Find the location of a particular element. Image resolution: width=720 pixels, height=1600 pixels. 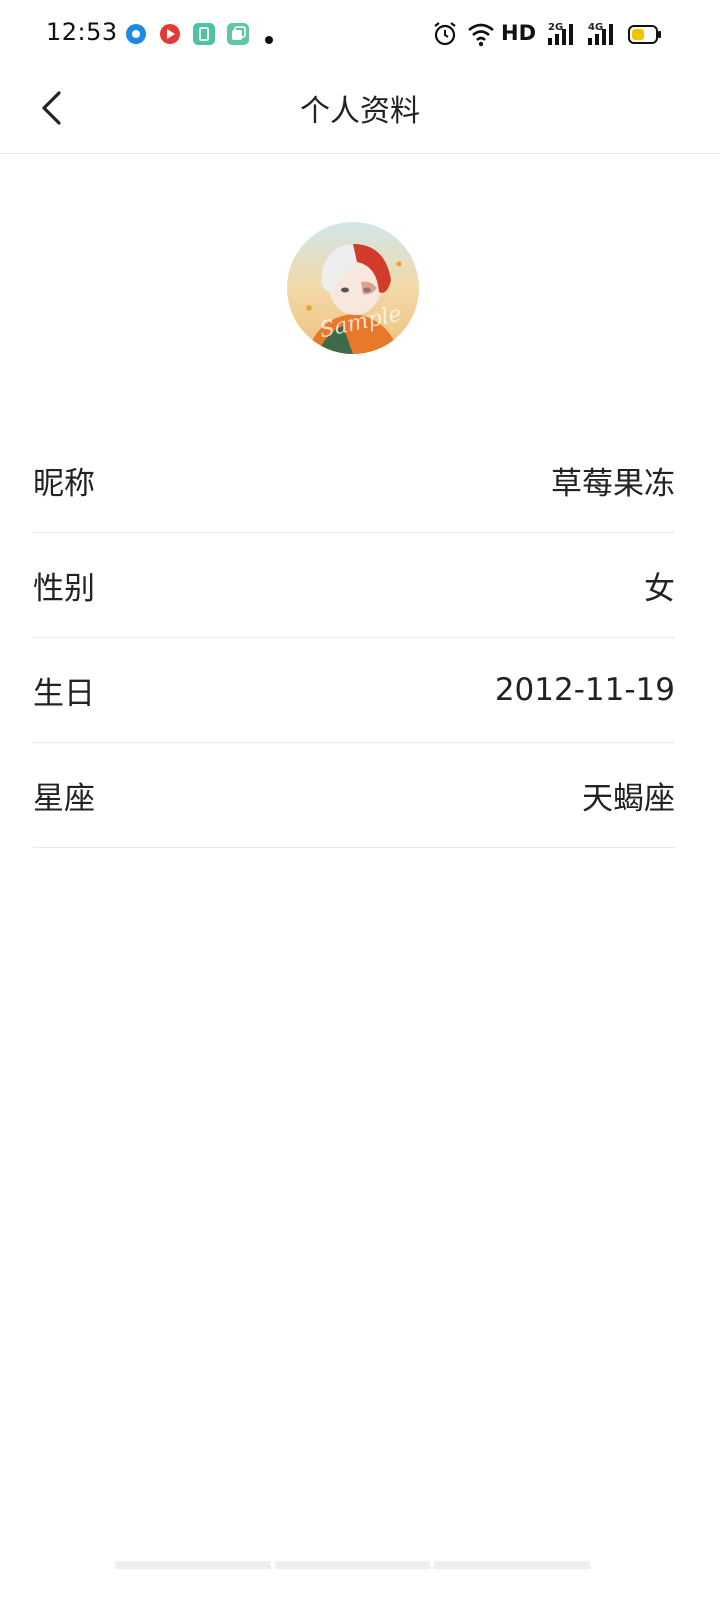

dot-icon is located at coordinates (269, 37).